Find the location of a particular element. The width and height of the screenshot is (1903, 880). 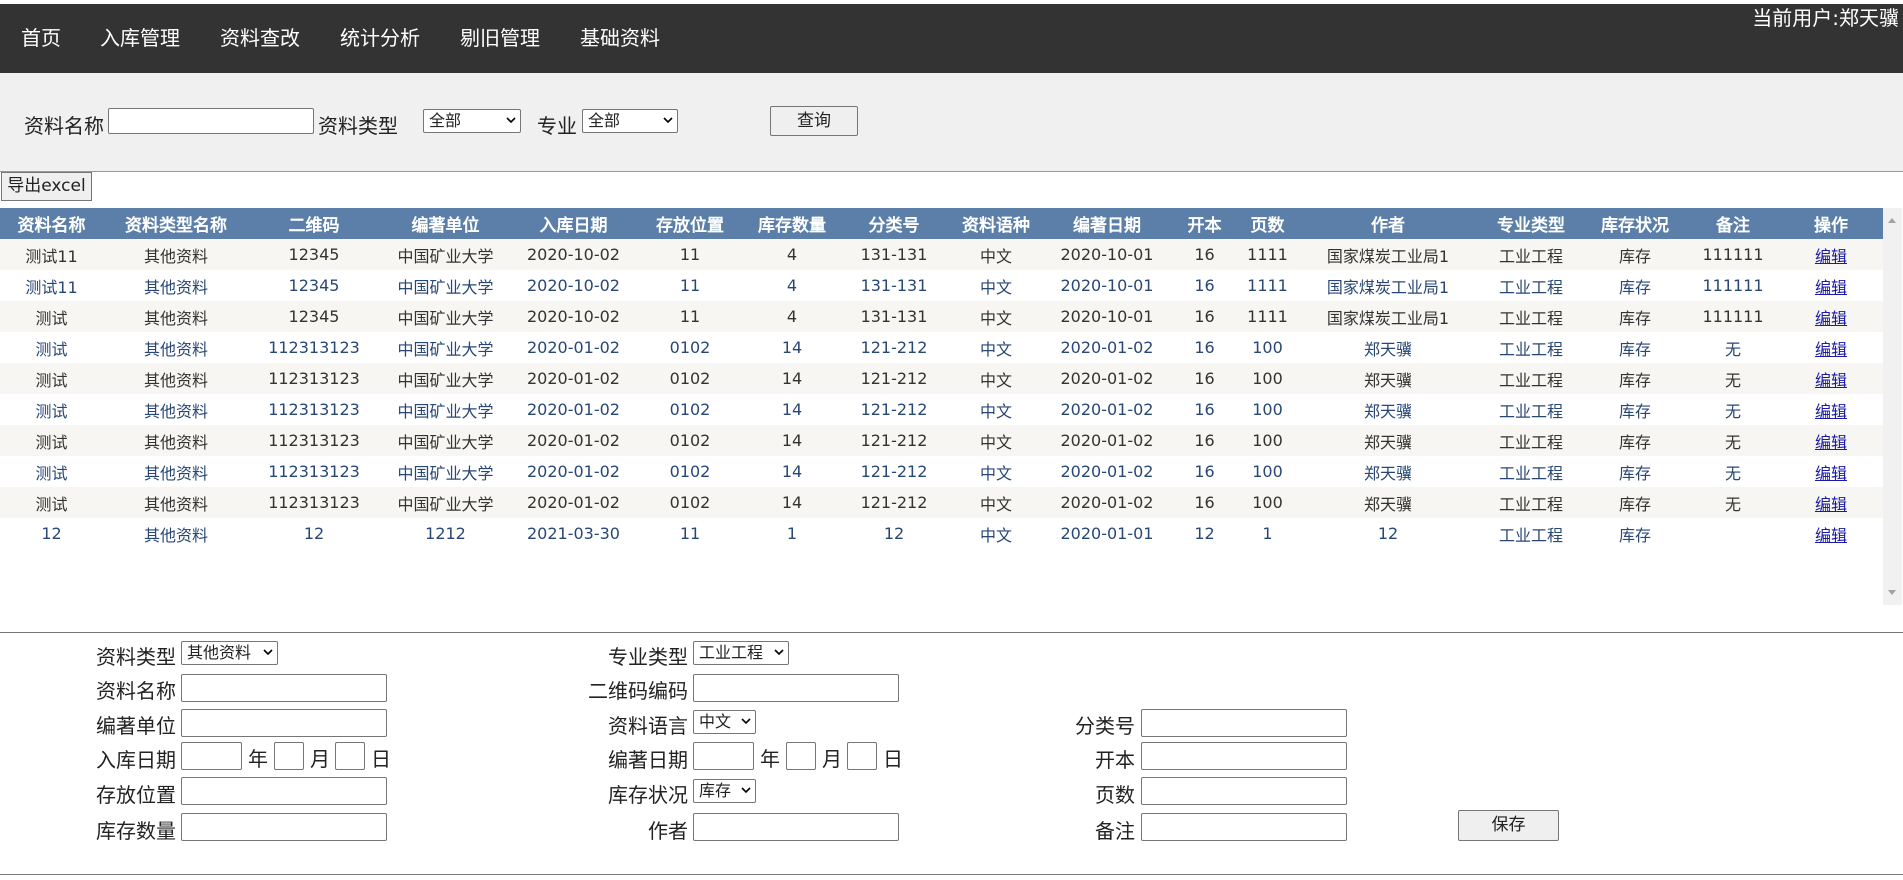

column-header: 资料类型名称 is located at coordinates (176, 223).